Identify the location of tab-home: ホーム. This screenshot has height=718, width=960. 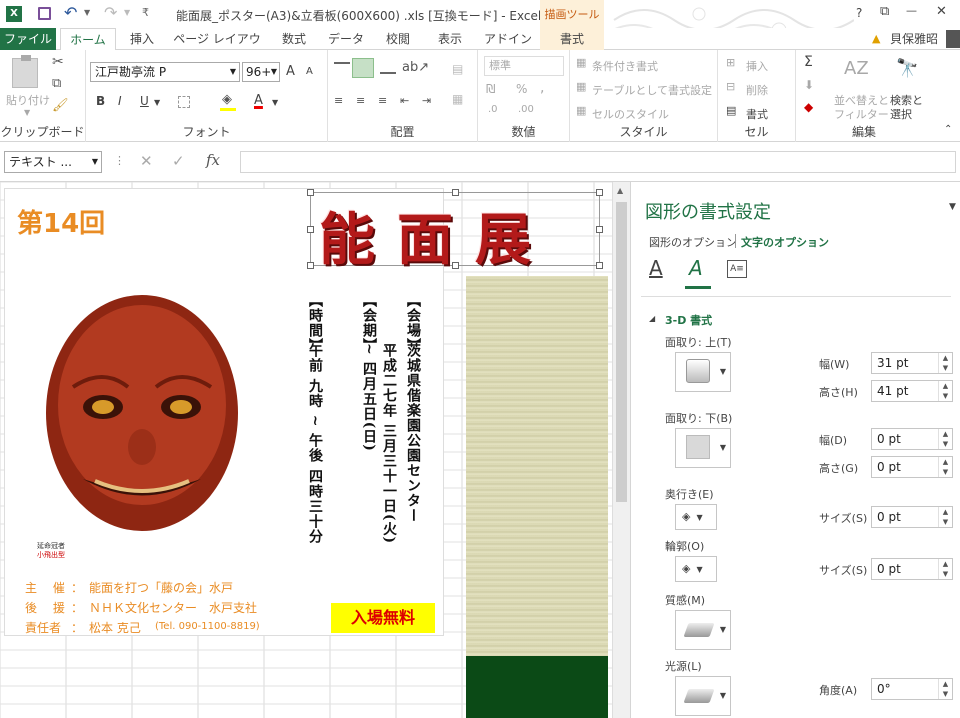
(88, 39).